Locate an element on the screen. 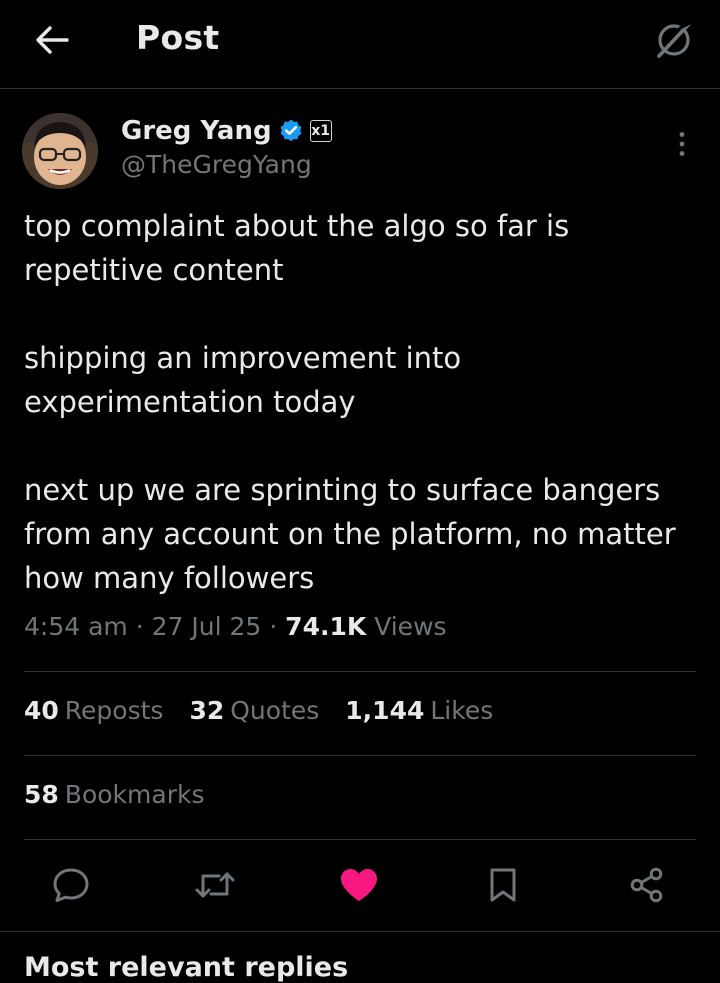 The width and height of the screenshot is (720, 983). bookmark-icon is located at coordinates (503, 885).